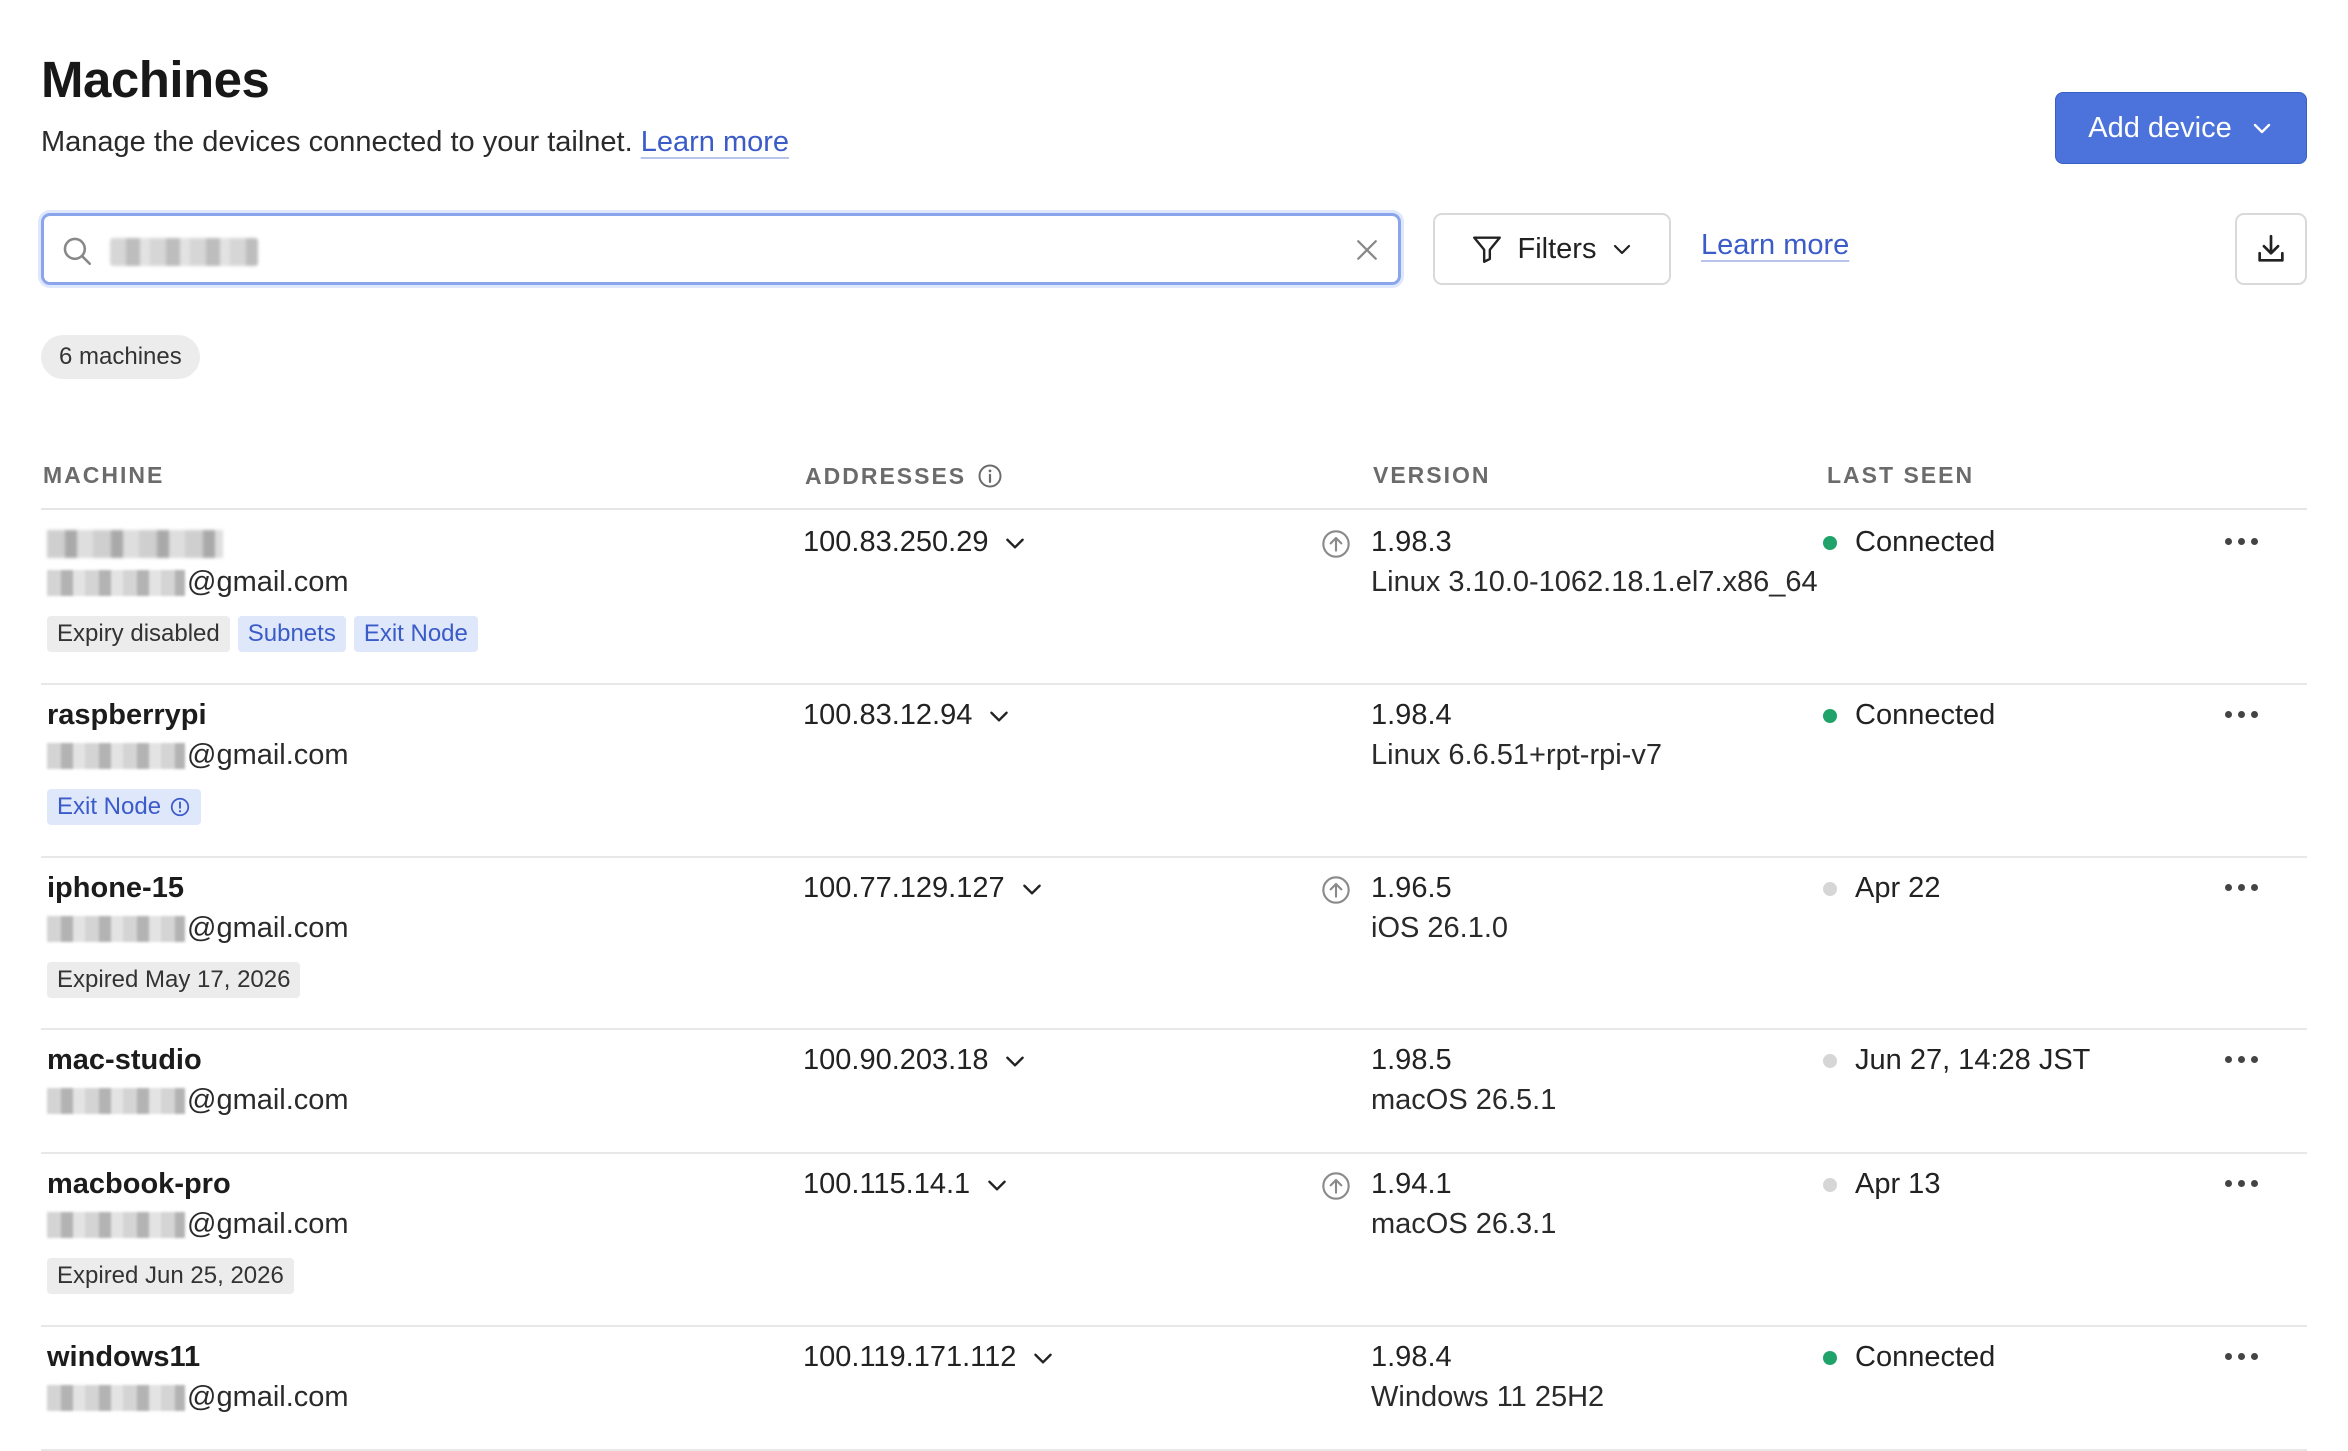 Image resolution: width=2348 pixels, height=1451 pixels. I want to click on filter-icon, so click(1486, 249).